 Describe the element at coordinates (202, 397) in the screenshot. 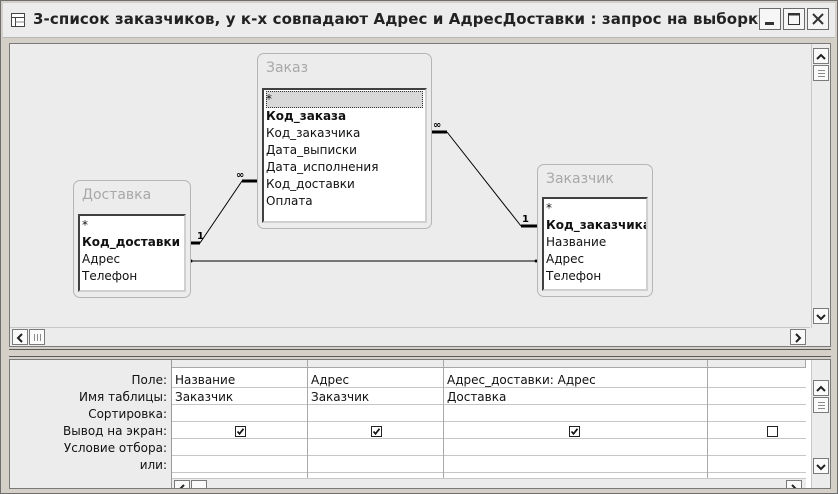

I see `grid-col1-table: Заказчик` at that location.